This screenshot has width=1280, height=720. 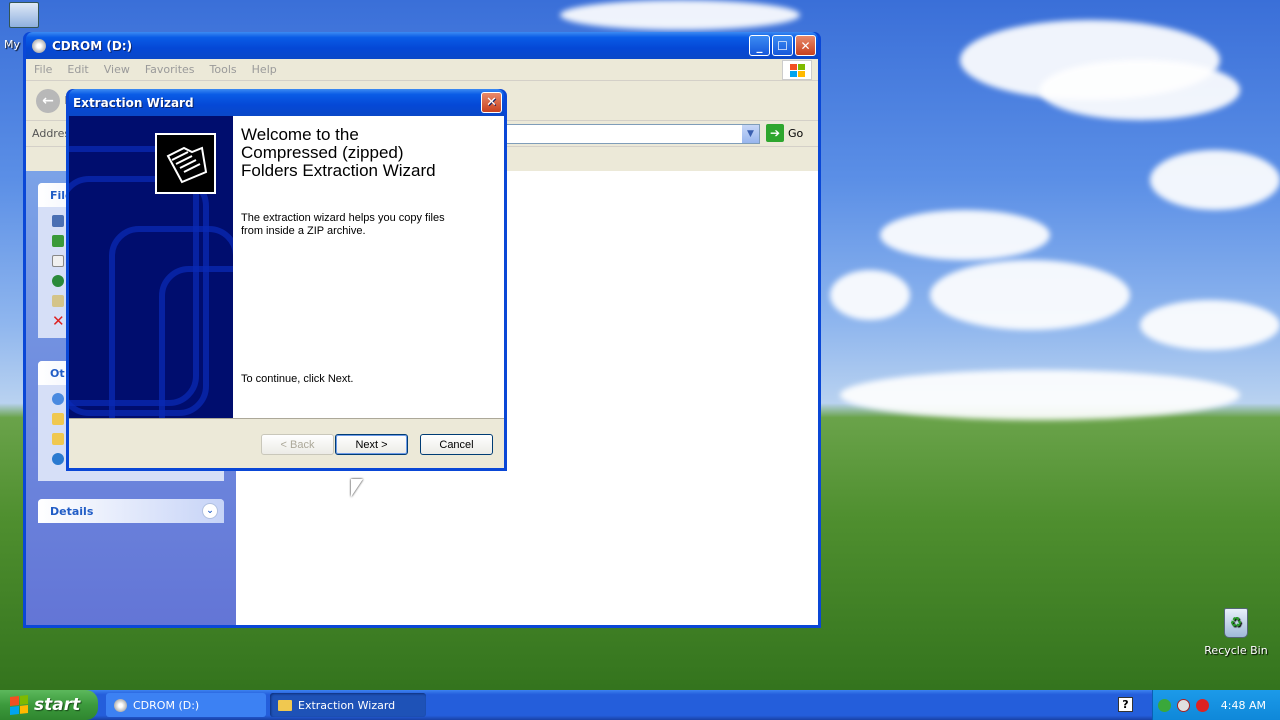 I want to click on cancel-button: Cancel, so click(x=456, y=444).